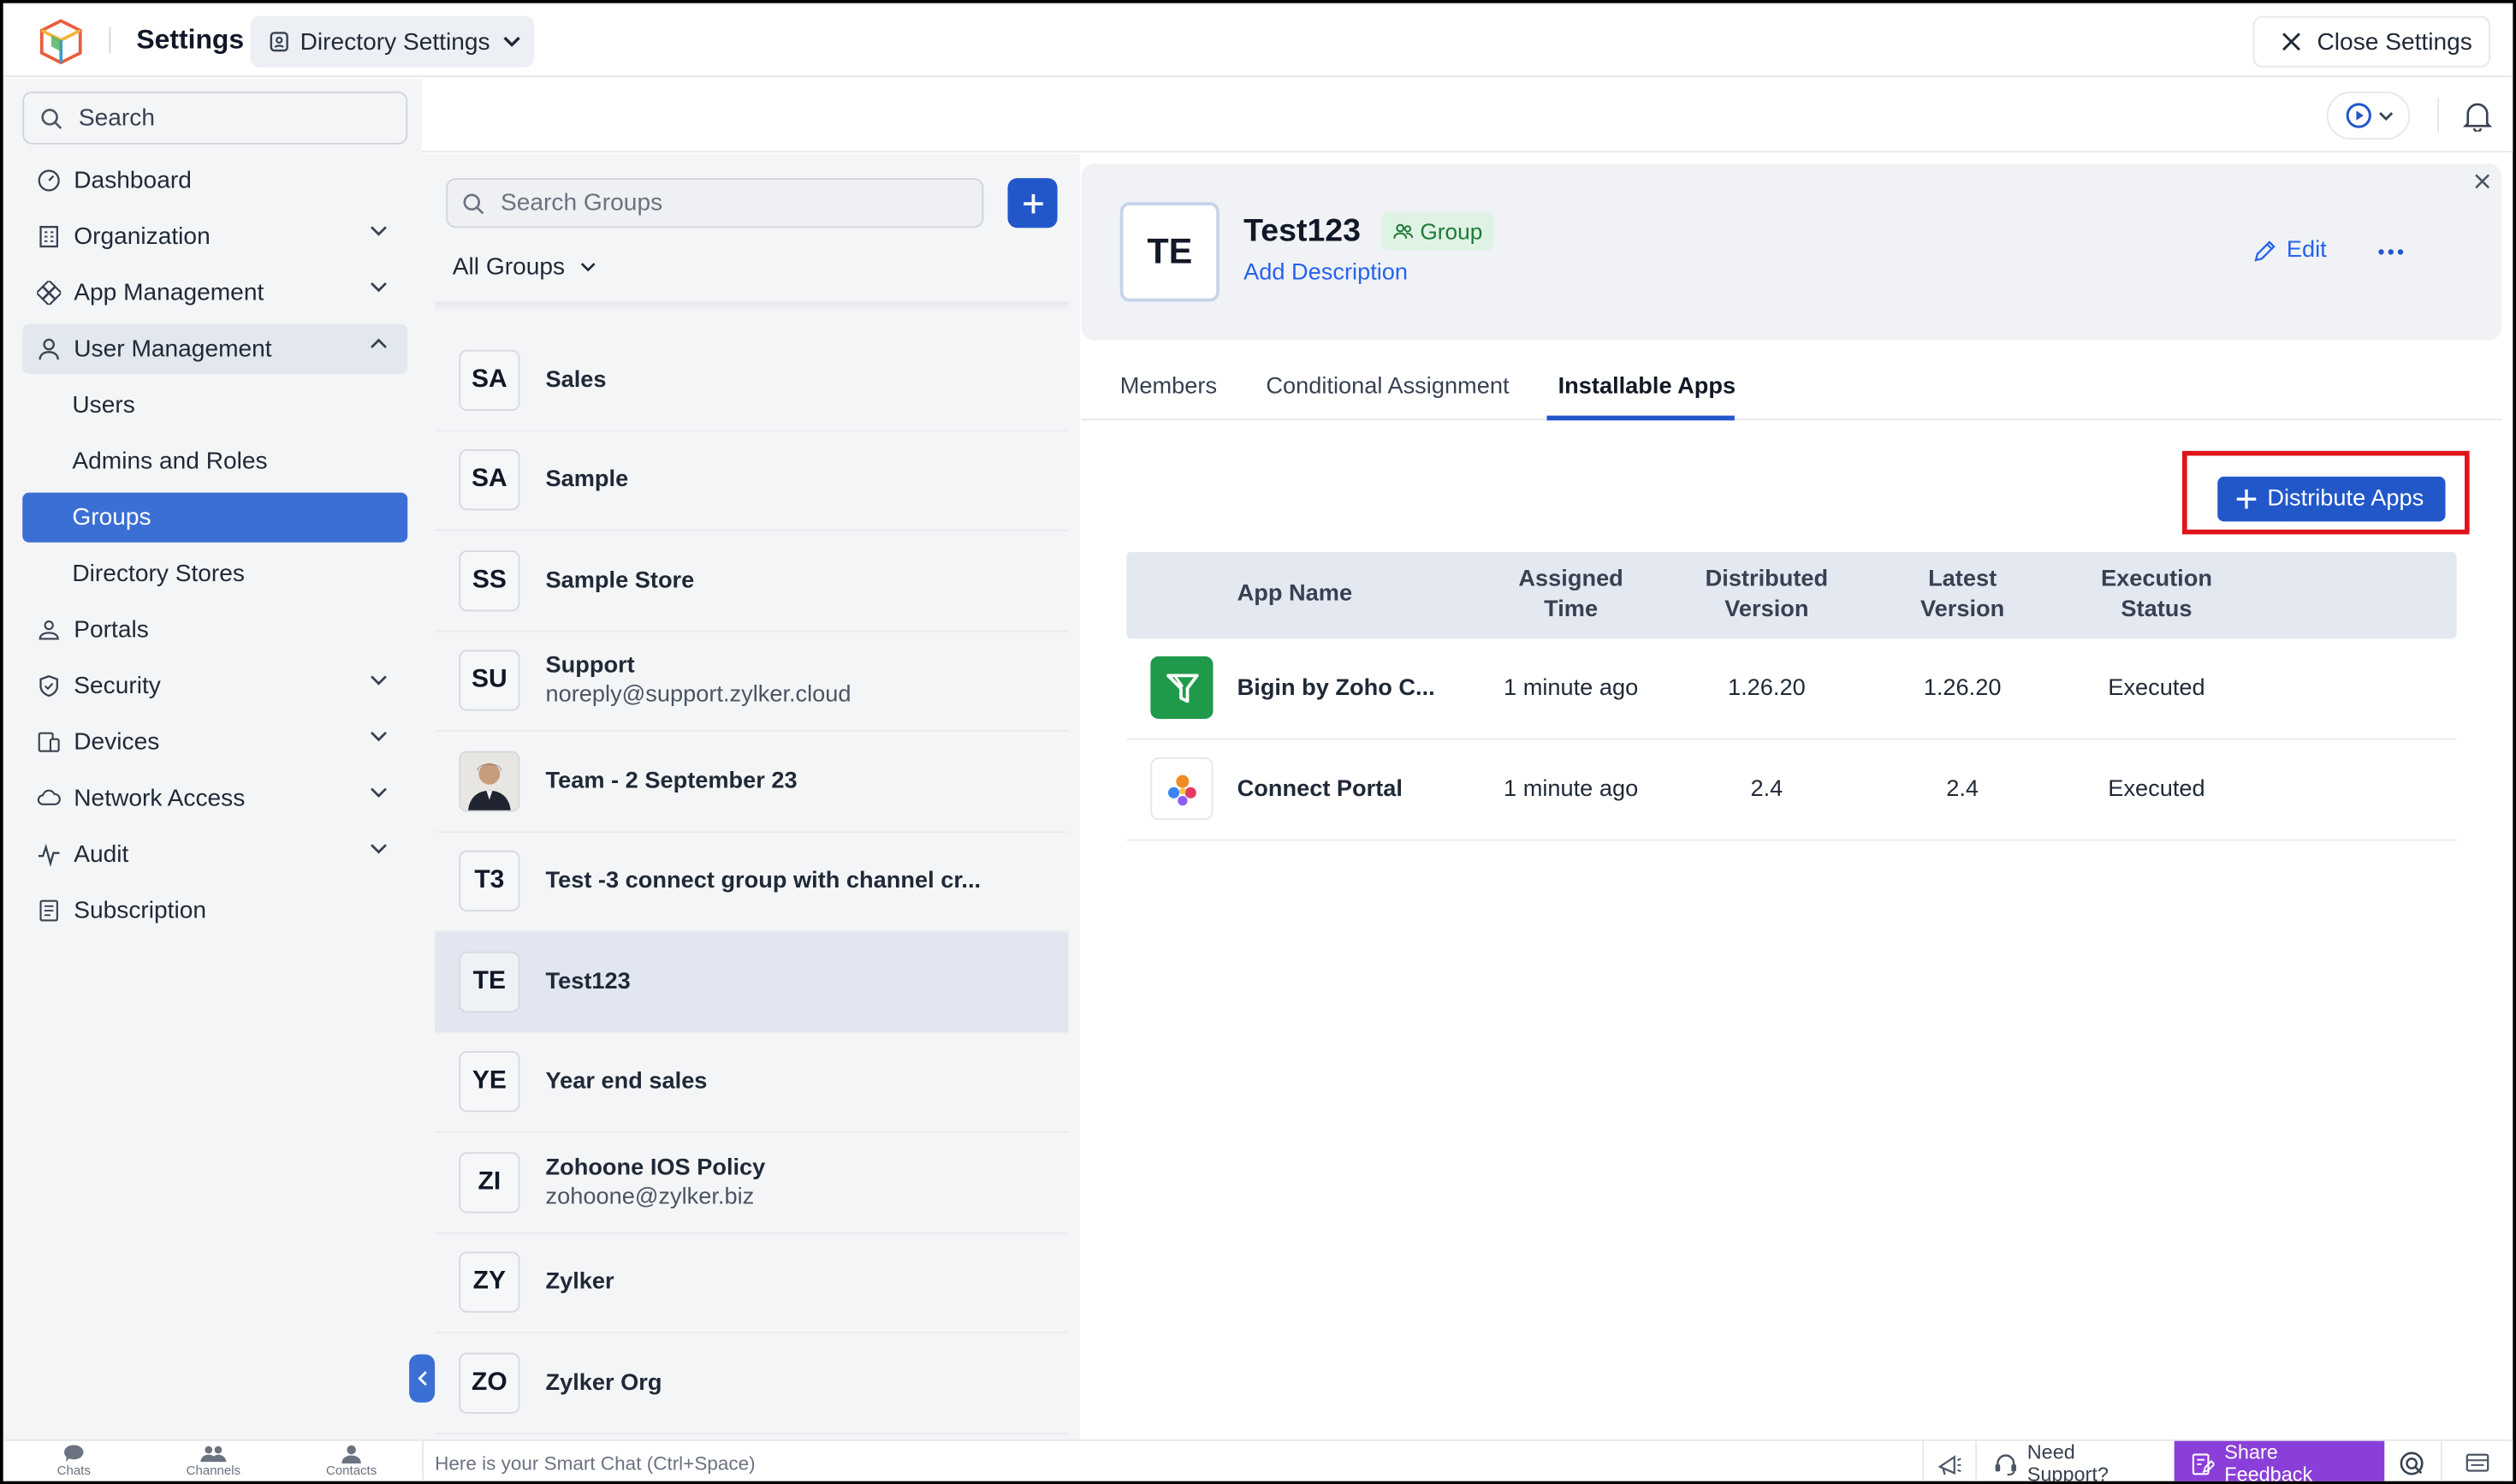 The width and height of the screenshot is (2516, 1484). Describe the element at coordinates (2345, 499) in the screenshot. I see `distribute-apps-label: Distribute Apps` at that location.